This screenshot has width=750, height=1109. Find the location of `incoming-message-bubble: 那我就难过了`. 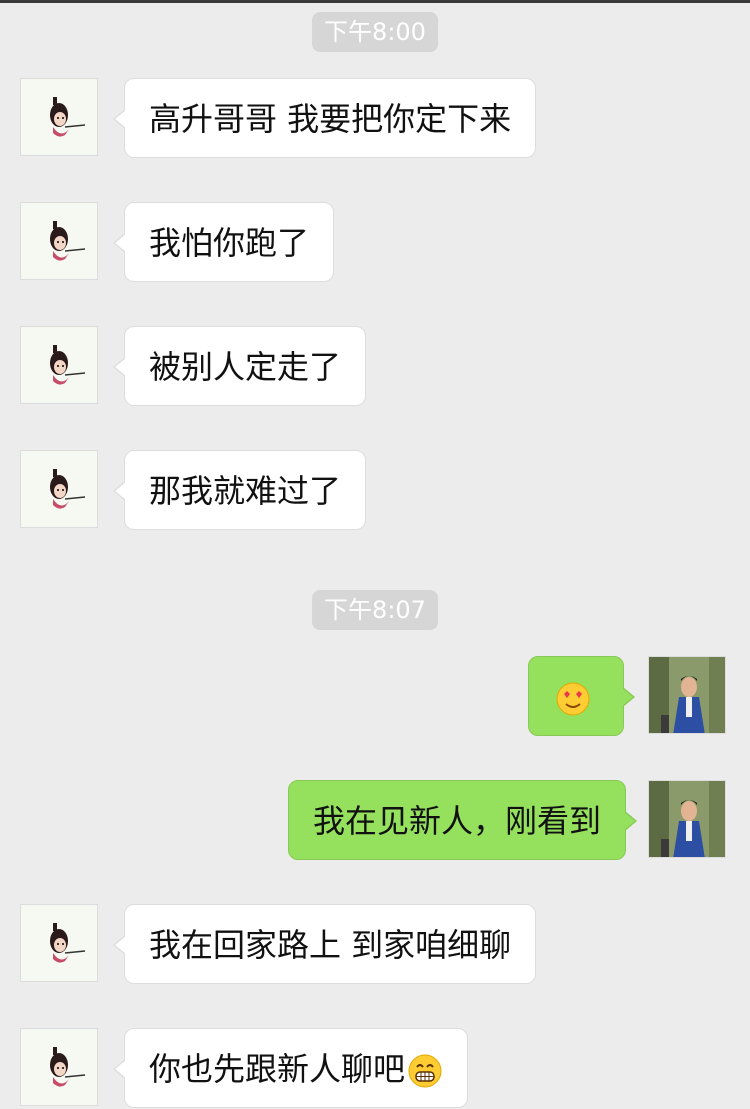

incoming-message-bubble: 那我就难过了 is located at coordinates (239, 490).